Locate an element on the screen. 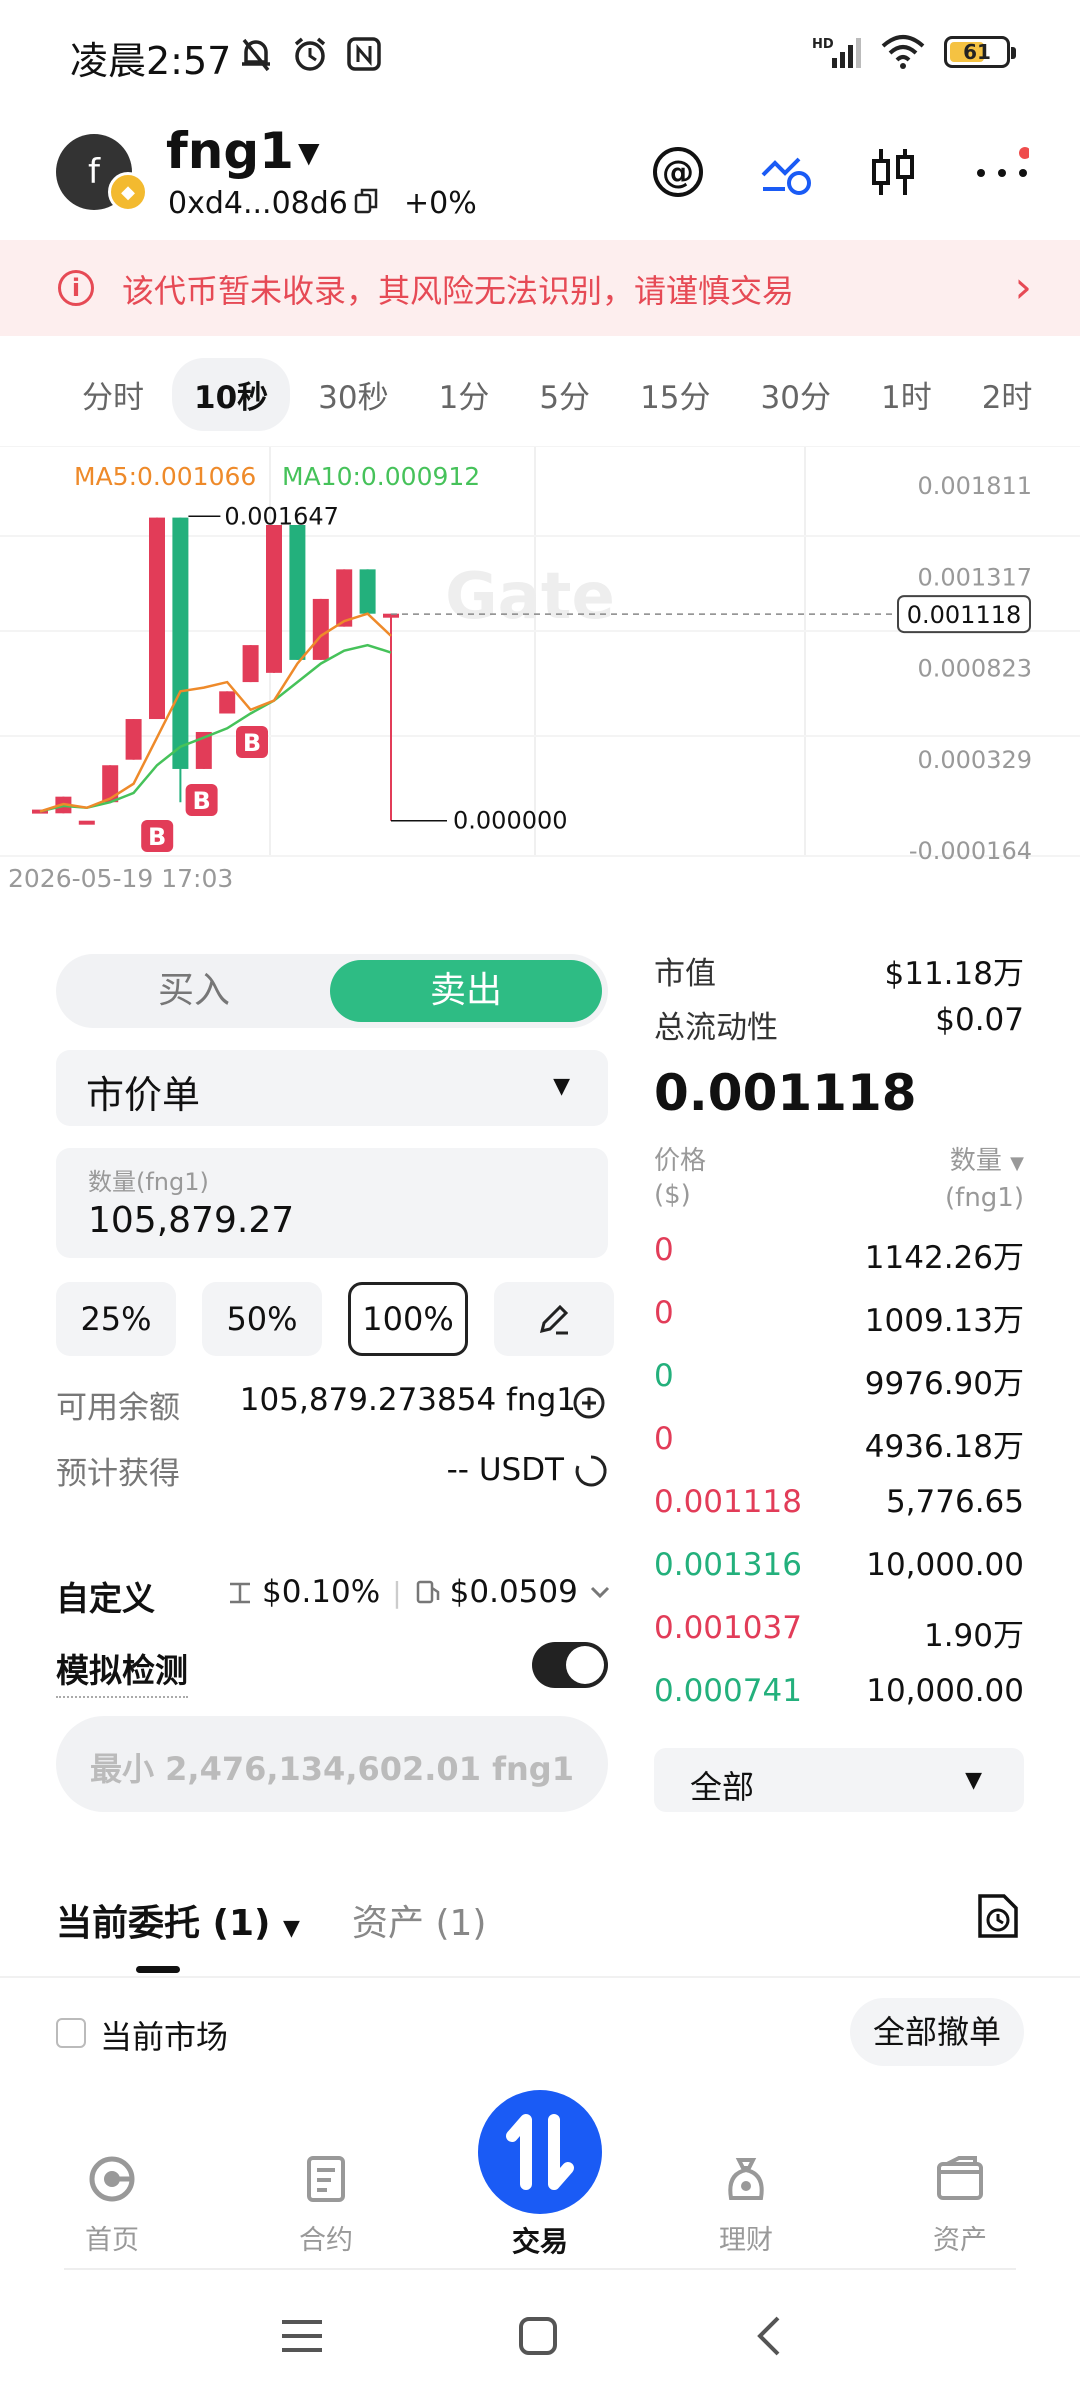 The height and width of the screenshot is (2400, 1080). svg-text: HD is located at coordinates (823, 44).